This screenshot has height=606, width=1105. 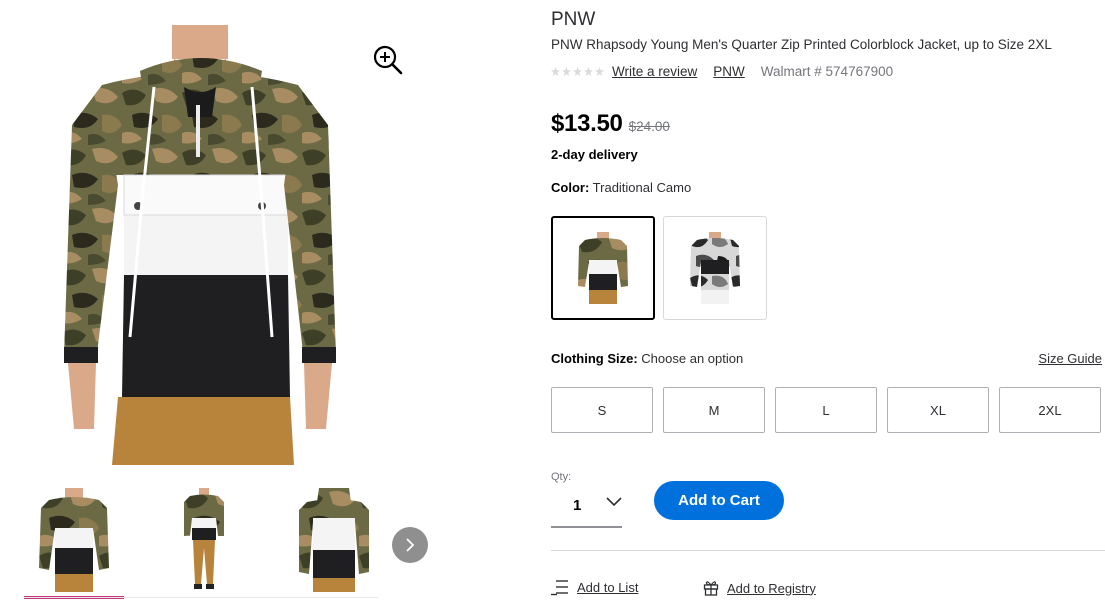 I want to click on delivery-info: 2-day delivery, so click(x=594, y=154).